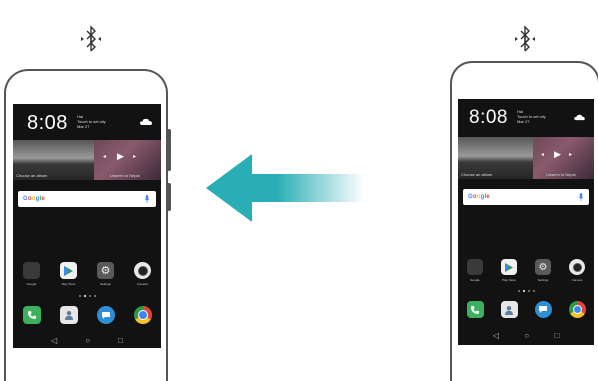 The width and height of the screenshot is (598, 381). Describe the element at coordinates (169, 150) in the screenshot. I see `volume-button` at that location.